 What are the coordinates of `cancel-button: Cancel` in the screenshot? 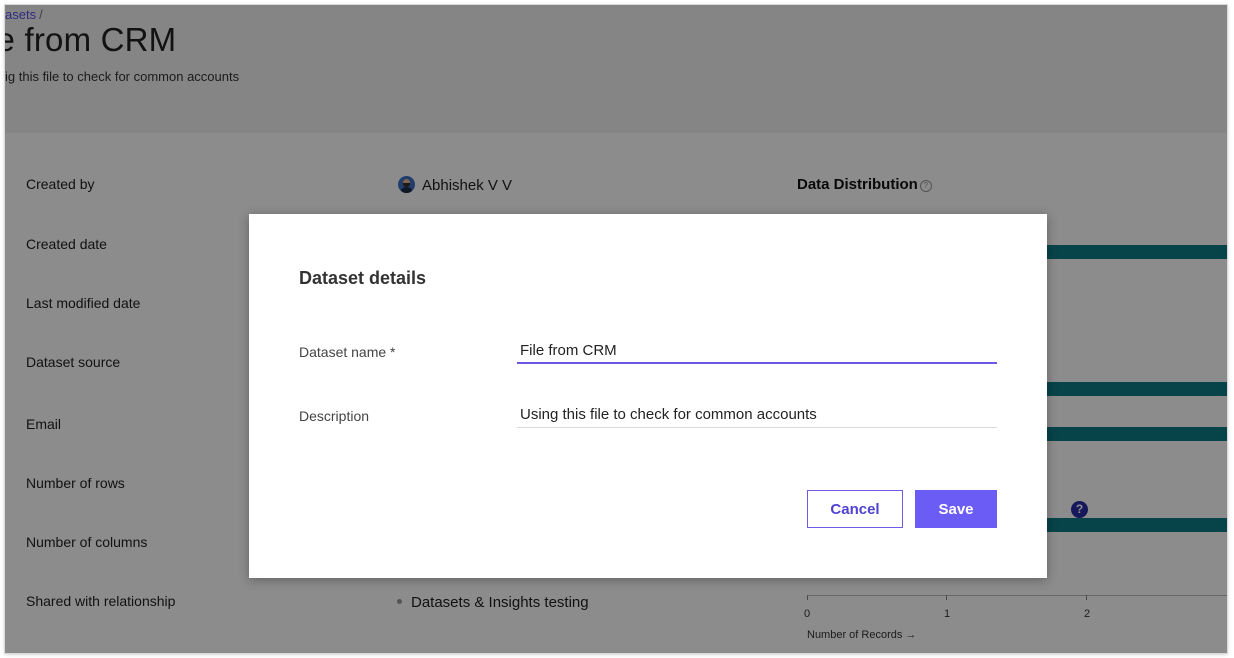 It's located at (855, 509).